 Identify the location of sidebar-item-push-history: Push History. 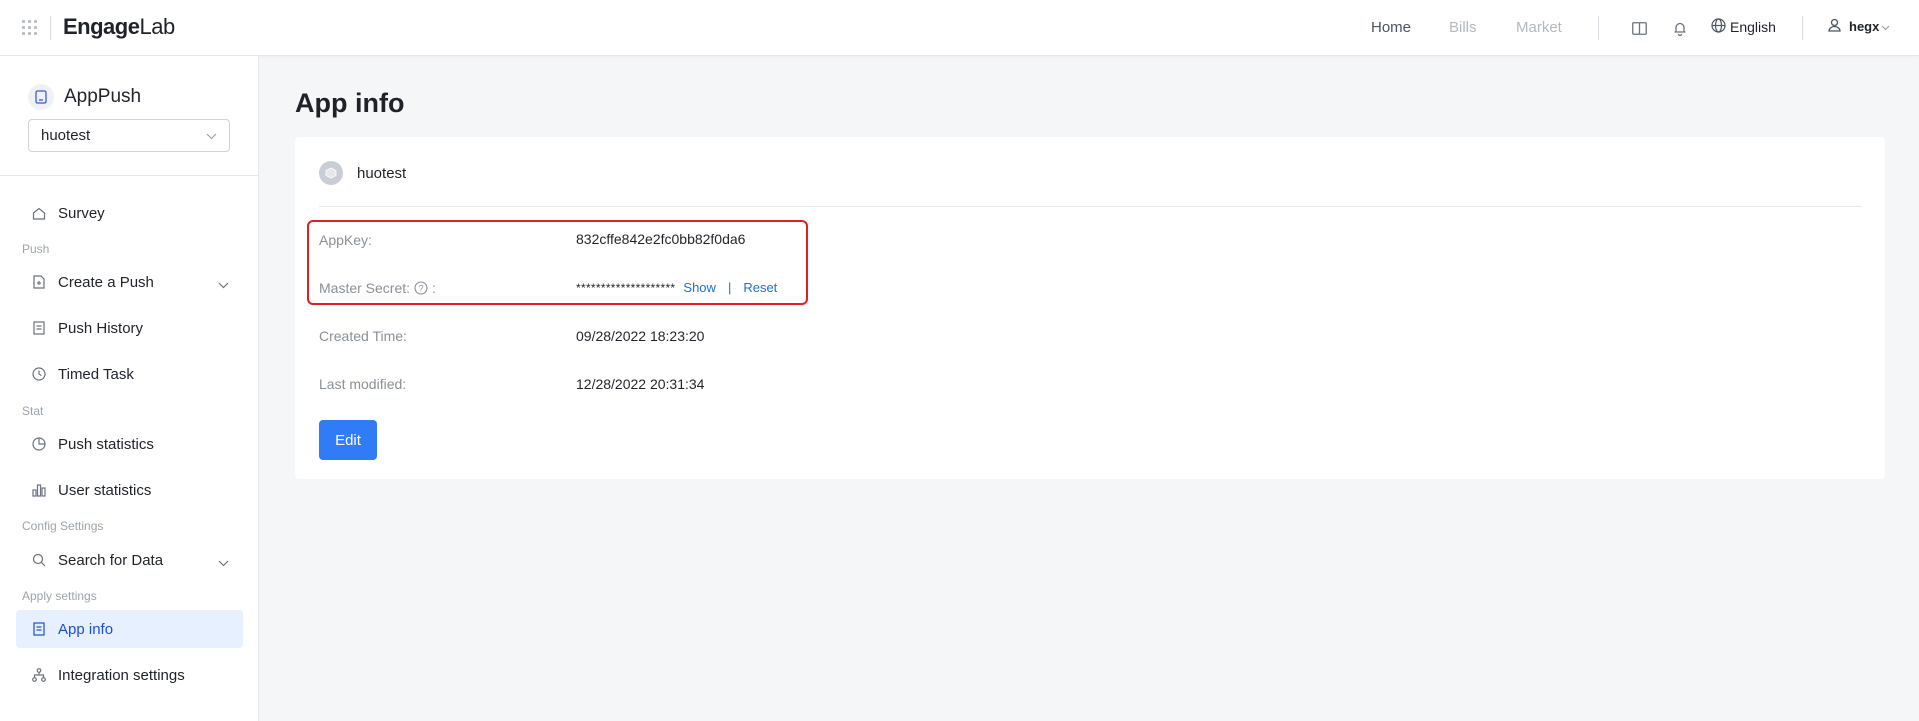
(129, 328).